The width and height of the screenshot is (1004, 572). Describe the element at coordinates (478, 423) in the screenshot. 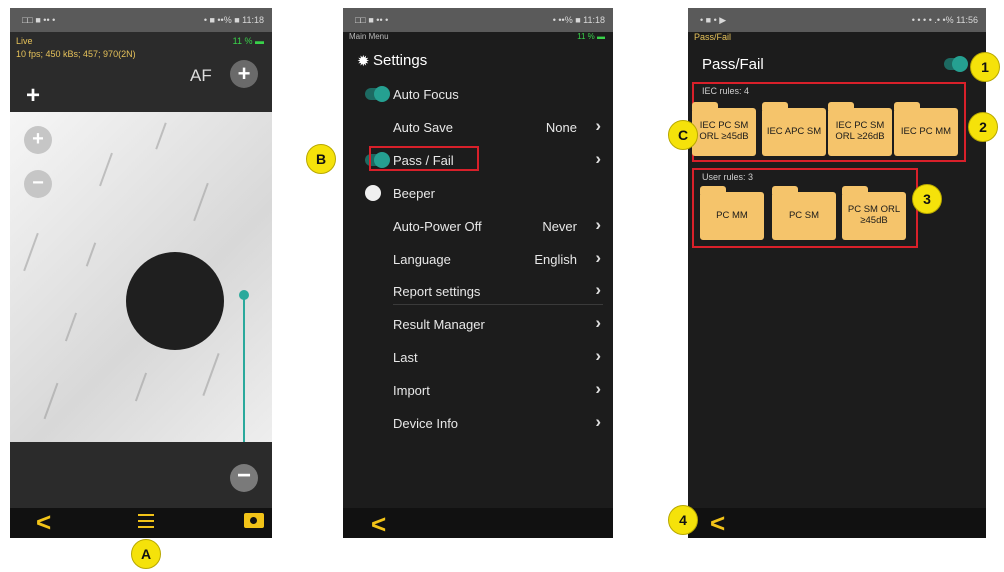

I see `menu-item-device-info: Device Info ›` at that location.